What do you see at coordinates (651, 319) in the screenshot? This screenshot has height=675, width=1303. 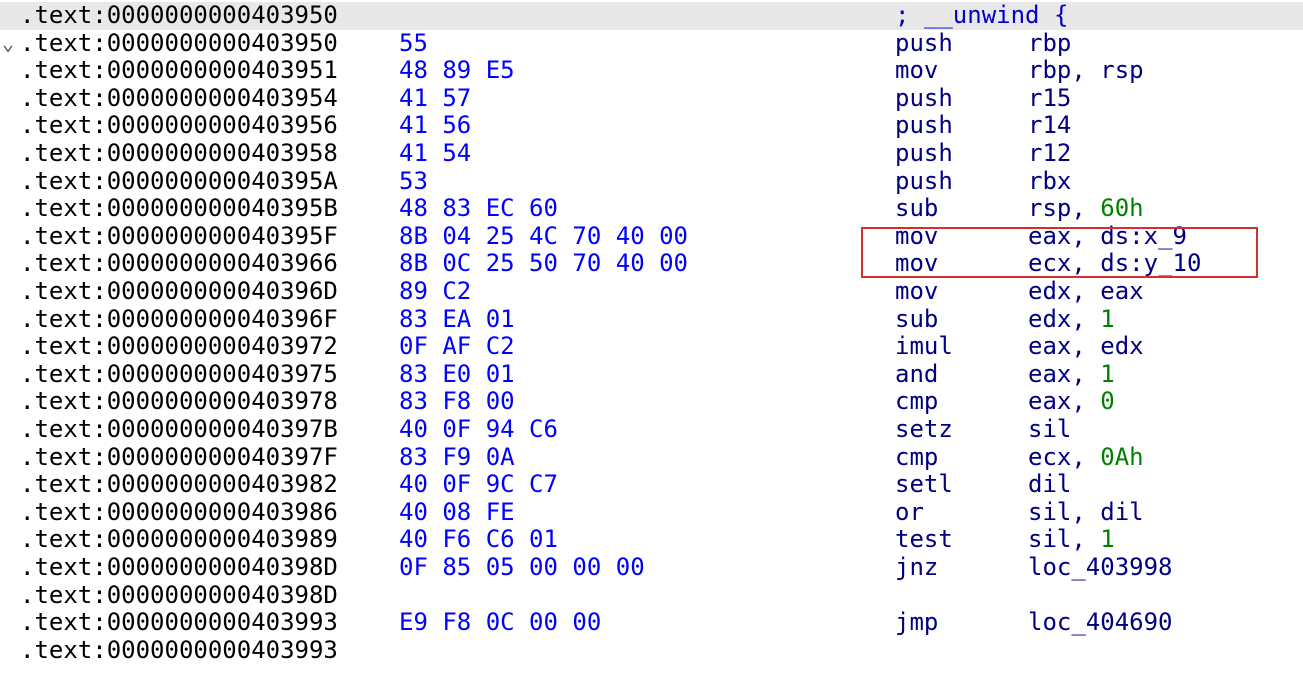 I see `code-line: .text:000000000040396F 83 EA 01 sub edx, 1` at bounding box center [651, 319].